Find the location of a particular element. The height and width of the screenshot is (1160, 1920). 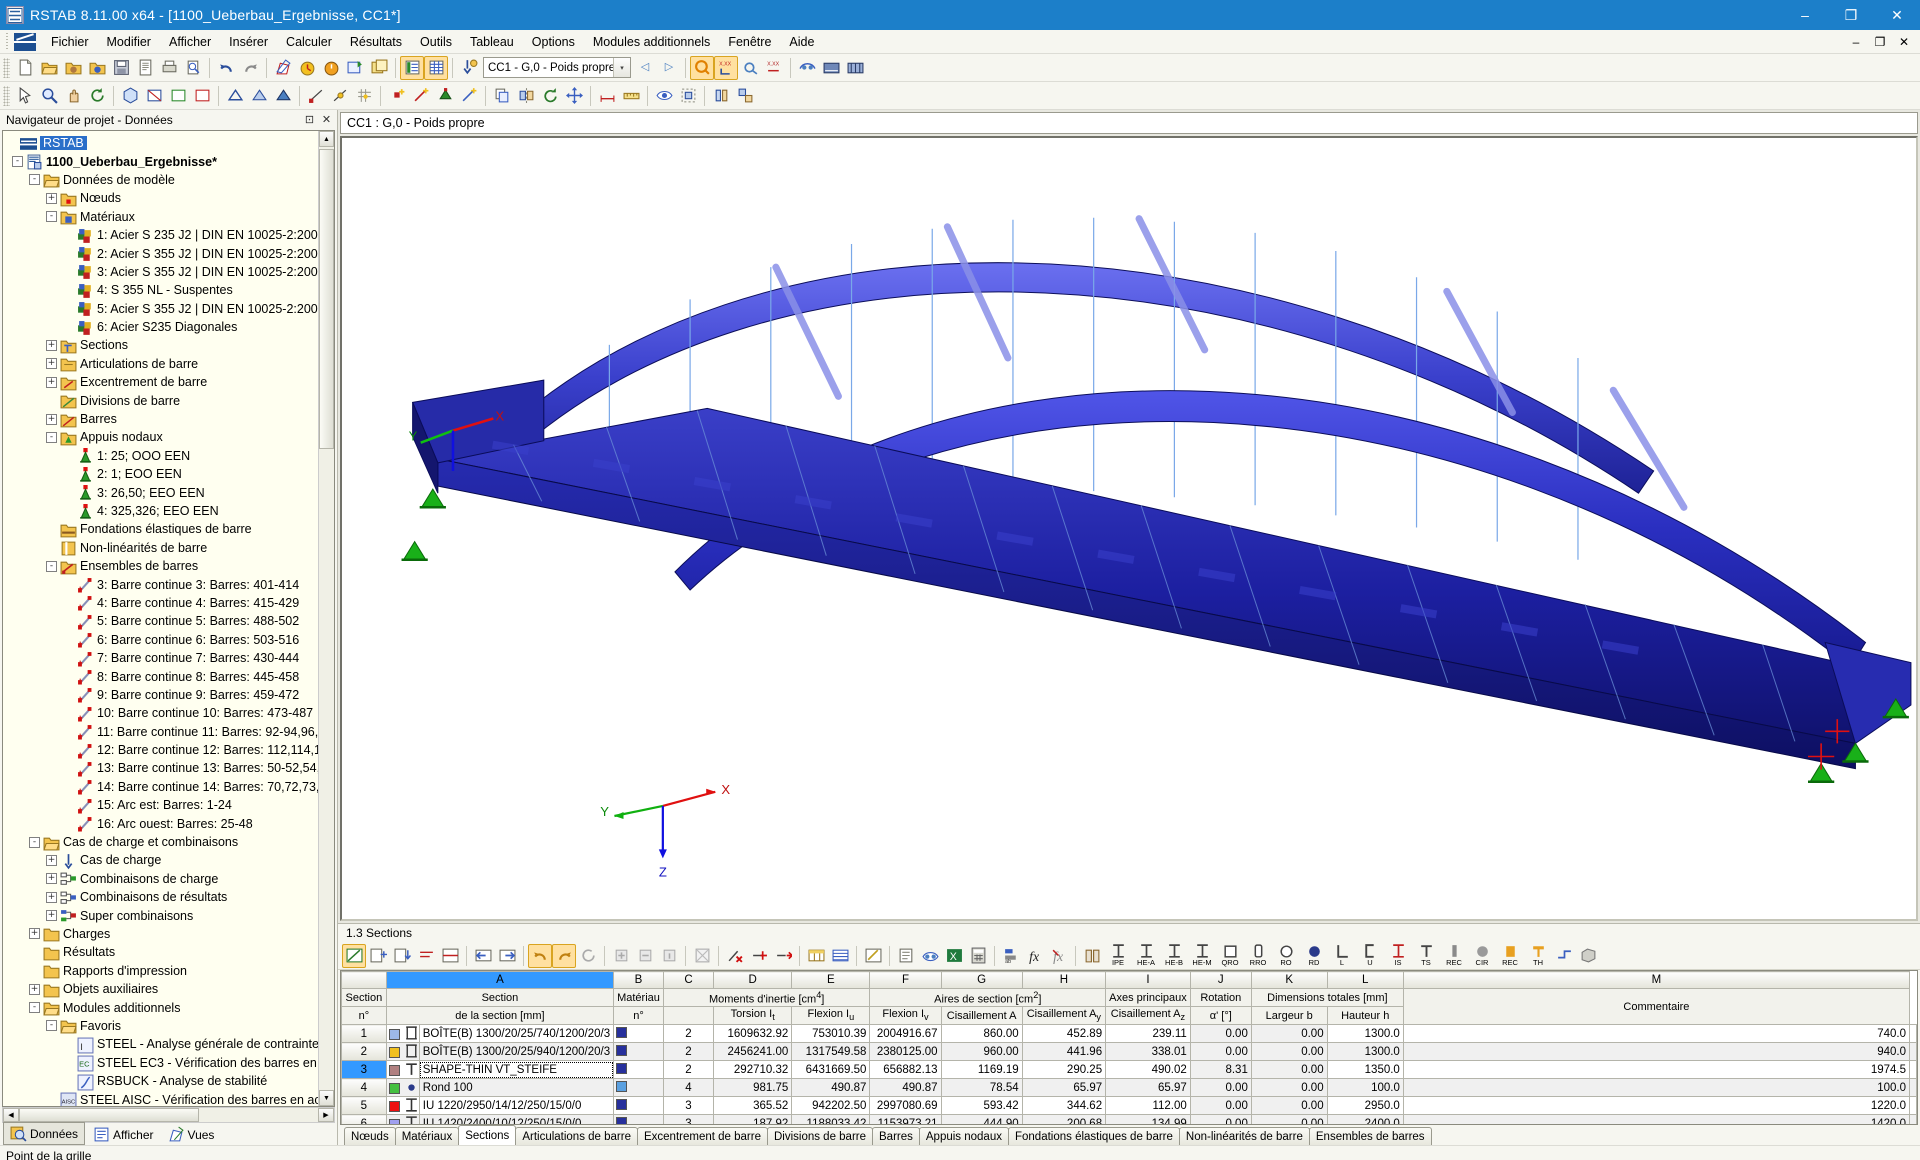

tree-item-10-barre-continue-10-barres-473-487: 10: Barre continue 10: Barres: 473-487 is located at coordinates (170, 713).